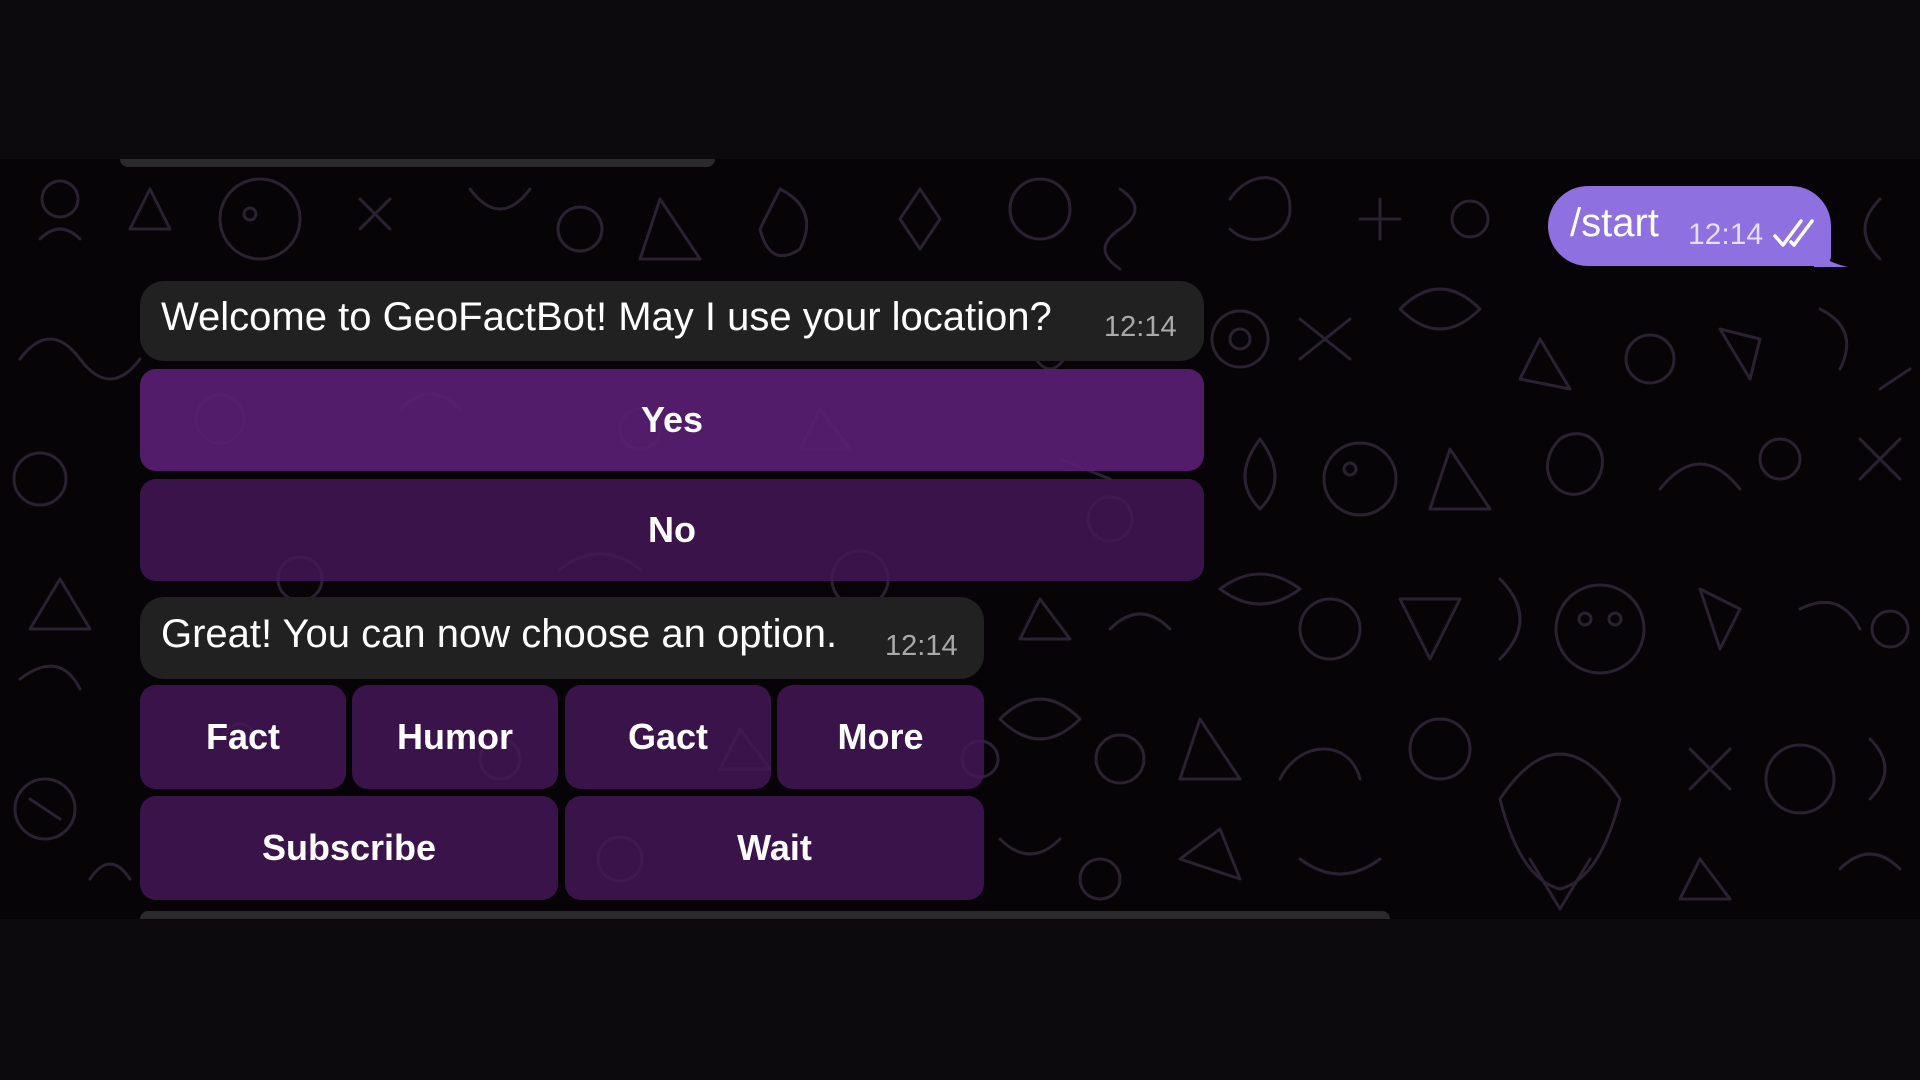 The height and width of the screenshot is (1080, 1920). What do you see at coordinates (672, 530) in the screenshot?
I see `inline-button-no: No` at bounding box center [672, 530].